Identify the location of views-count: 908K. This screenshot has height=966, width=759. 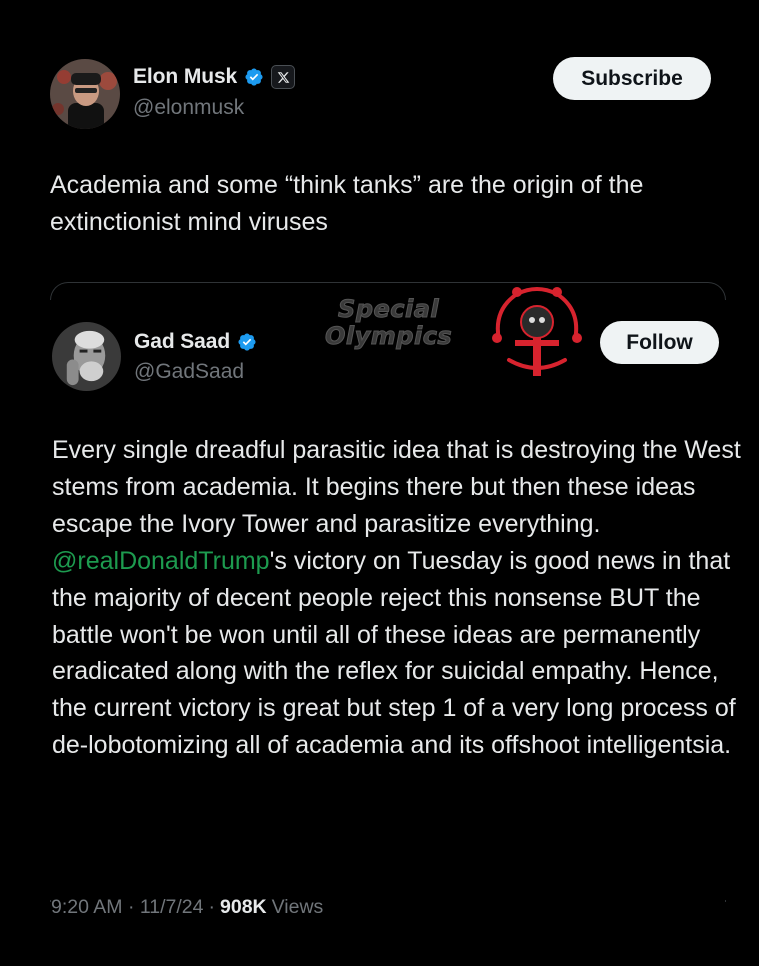
(243, 907).